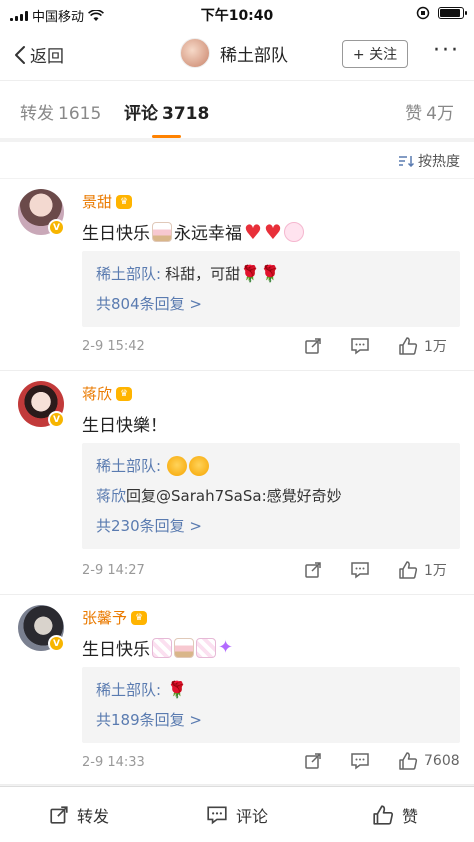 The image size is (474, 842). What do you see at coordinates (440, 114) in the screenshot?
I see `tab-count: 4万` at bounding box center [440, 114].